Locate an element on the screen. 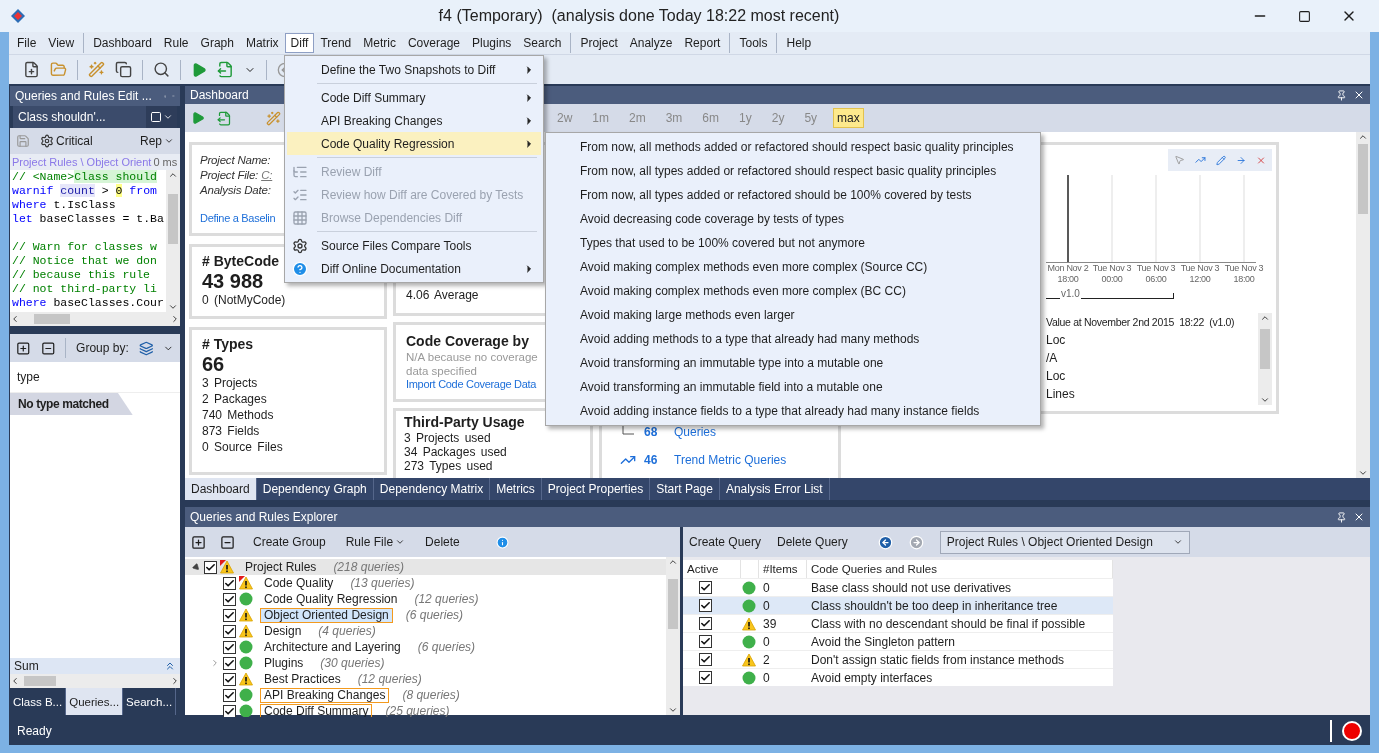 The image size is (1379, 753). menu-item: Code Quality Regression is located at coordinates (414, 143).